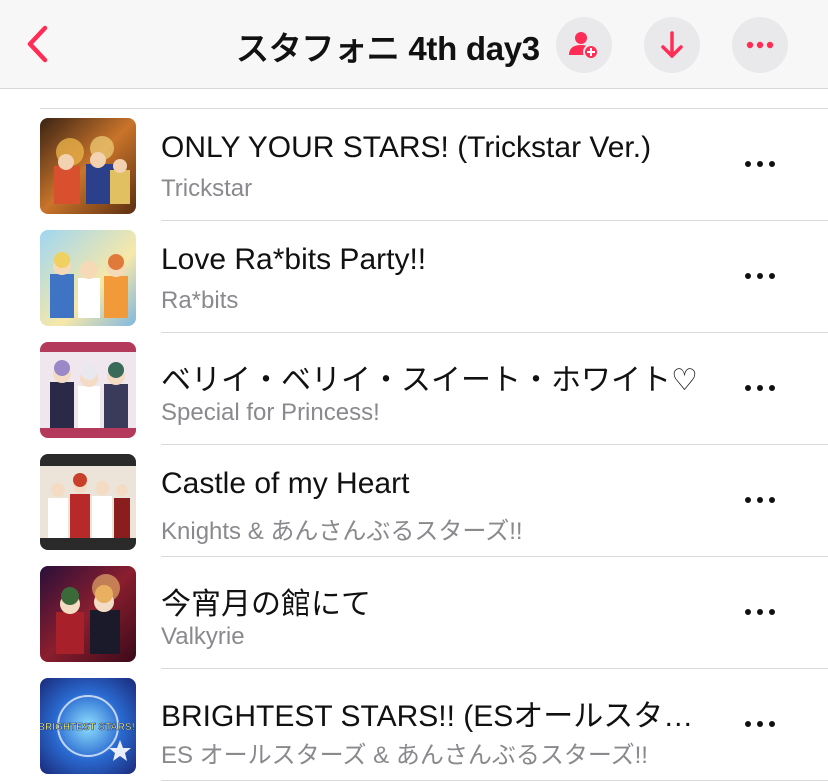 The height and width of the screenshot is (782, 828). I want to click on download-arrow-icon, so click(672, 44).